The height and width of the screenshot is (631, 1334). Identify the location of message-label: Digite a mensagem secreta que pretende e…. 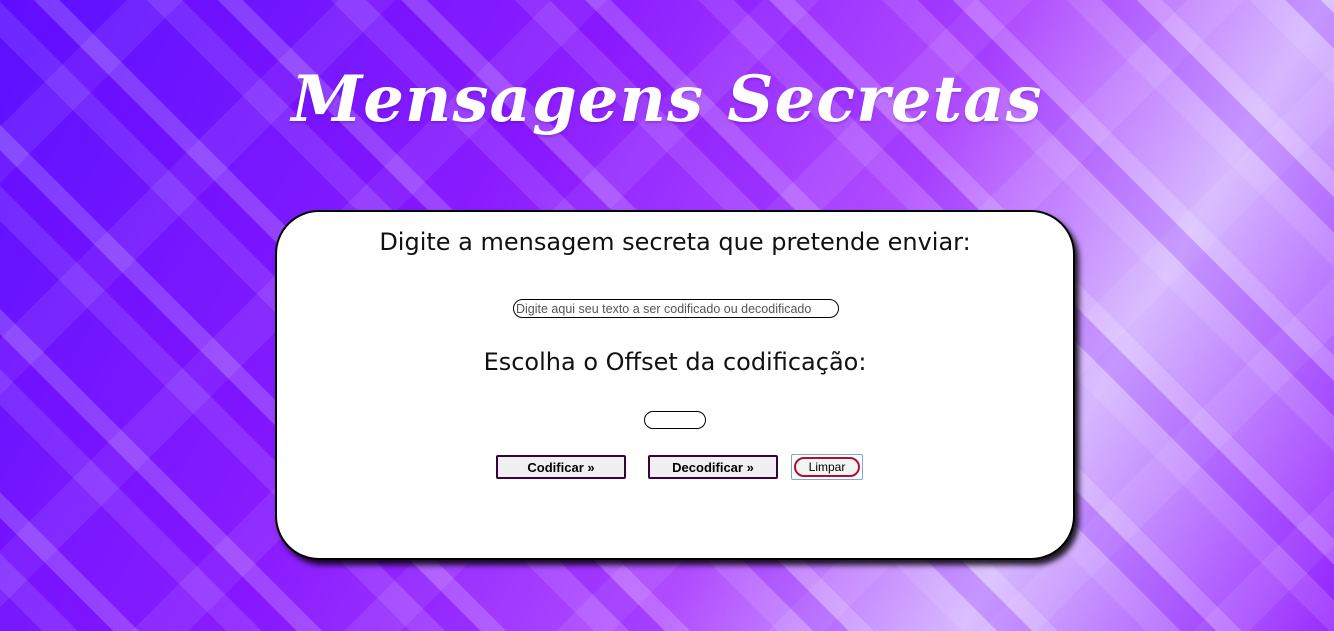
(675, 242).